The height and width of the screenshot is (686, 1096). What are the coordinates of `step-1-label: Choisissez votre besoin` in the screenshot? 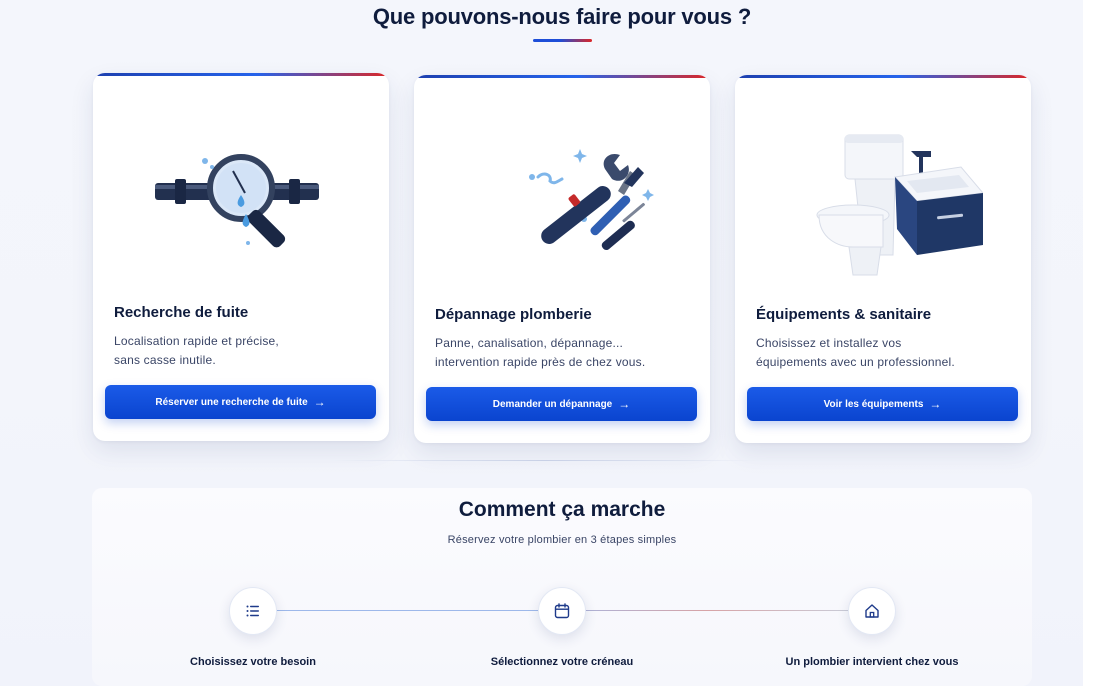 It's located at (253, 662).